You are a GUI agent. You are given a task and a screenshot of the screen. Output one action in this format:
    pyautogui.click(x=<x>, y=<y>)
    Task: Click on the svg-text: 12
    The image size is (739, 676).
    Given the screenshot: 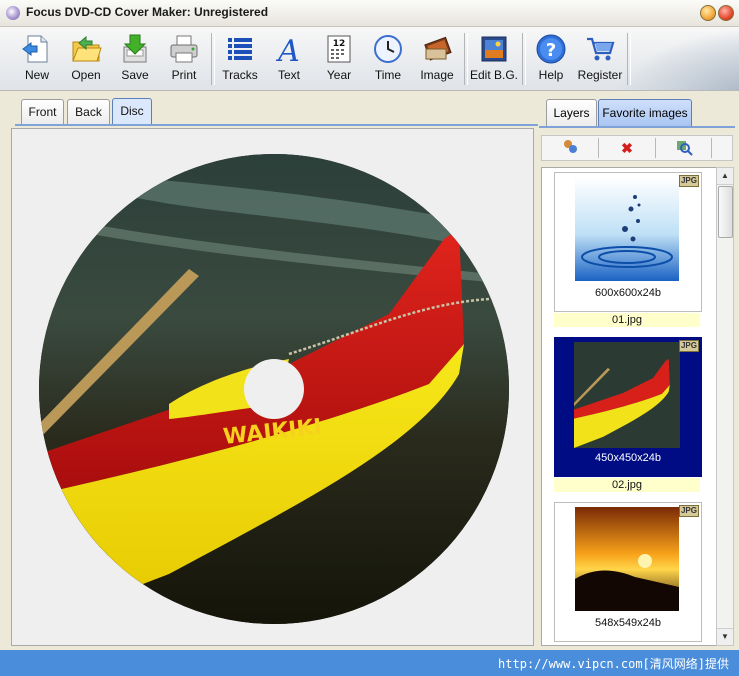 What is the action you would take?
    pyautogui.click(x=339, y=44)
    